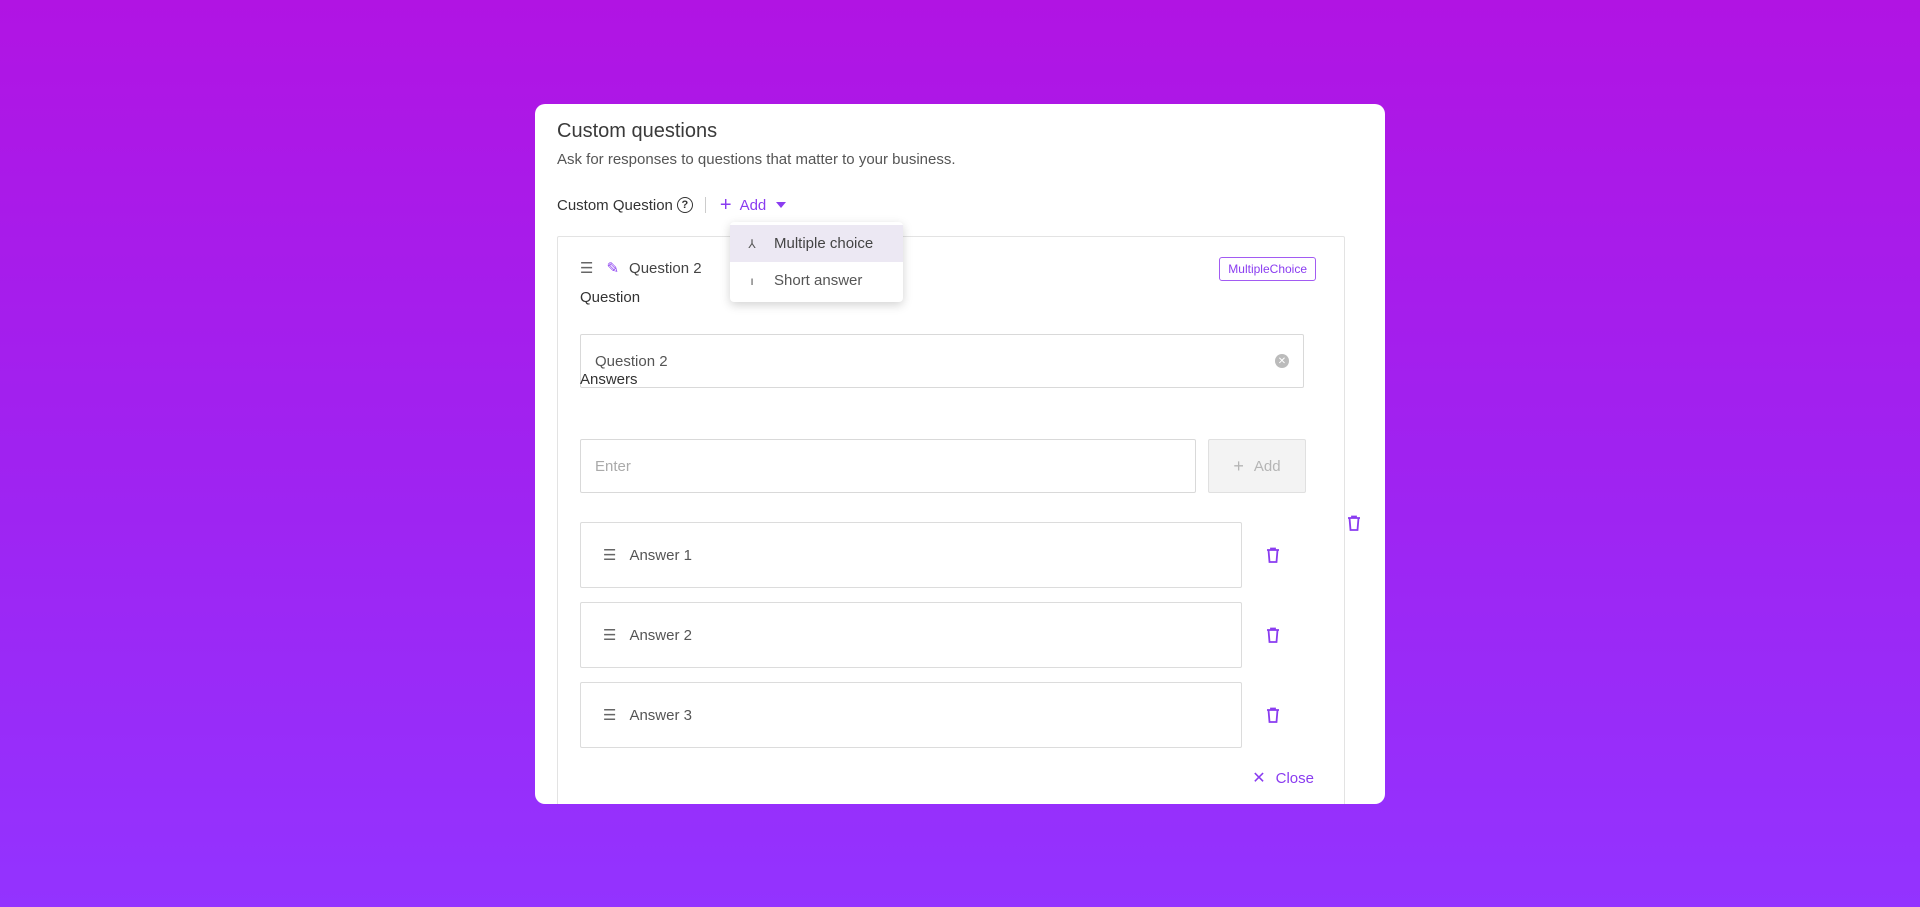  What do you see at coordinates (942, 361) in the screenshot?
I see `question-input: Question 2 ✕` at bounding box center [942, 361].